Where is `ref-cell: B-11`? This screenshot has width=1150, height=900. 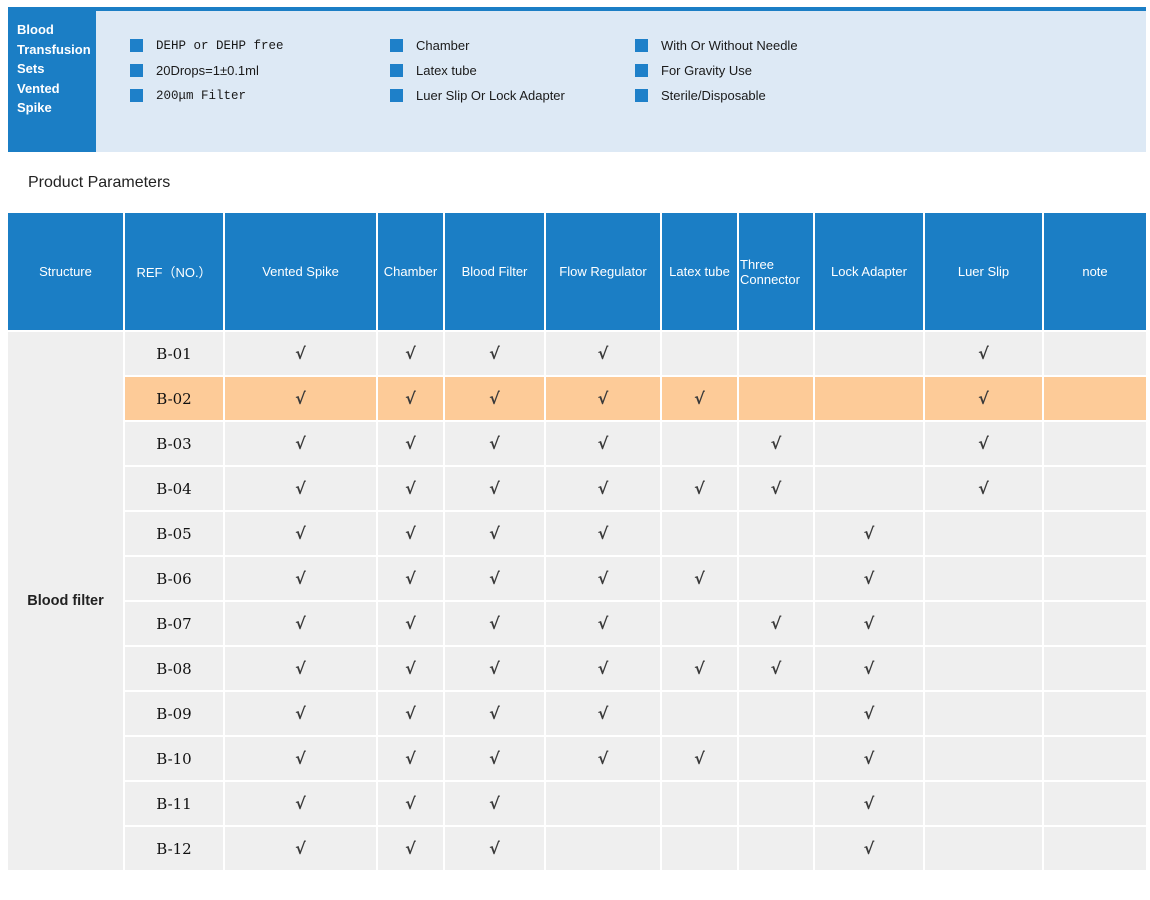 ref-cell: B-11 is located at coordinates (174, 803).